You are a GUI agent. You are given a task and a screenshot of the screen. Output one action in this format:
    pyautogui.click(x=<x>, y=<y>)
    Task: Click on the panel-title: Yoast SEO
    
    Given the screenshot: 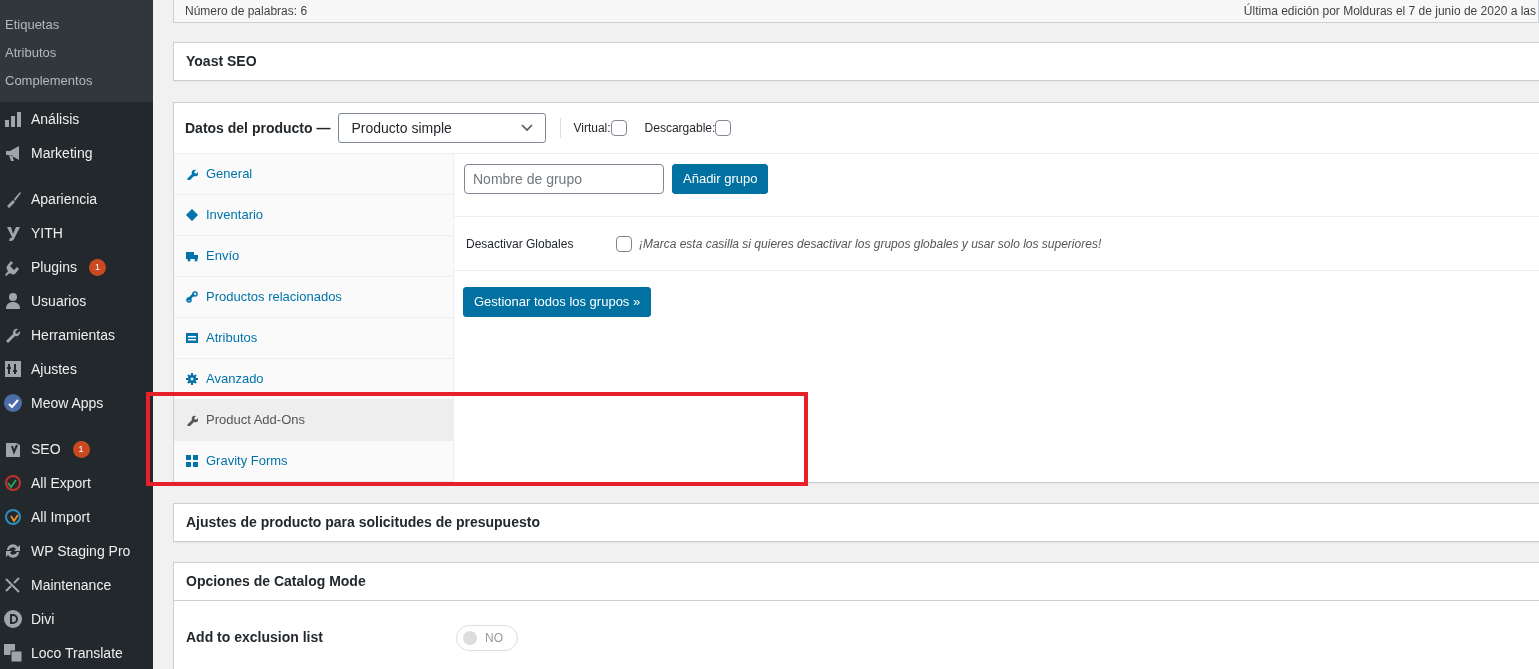 What is the action you would take?
    pyautogui.click(x=221, y=61)
    